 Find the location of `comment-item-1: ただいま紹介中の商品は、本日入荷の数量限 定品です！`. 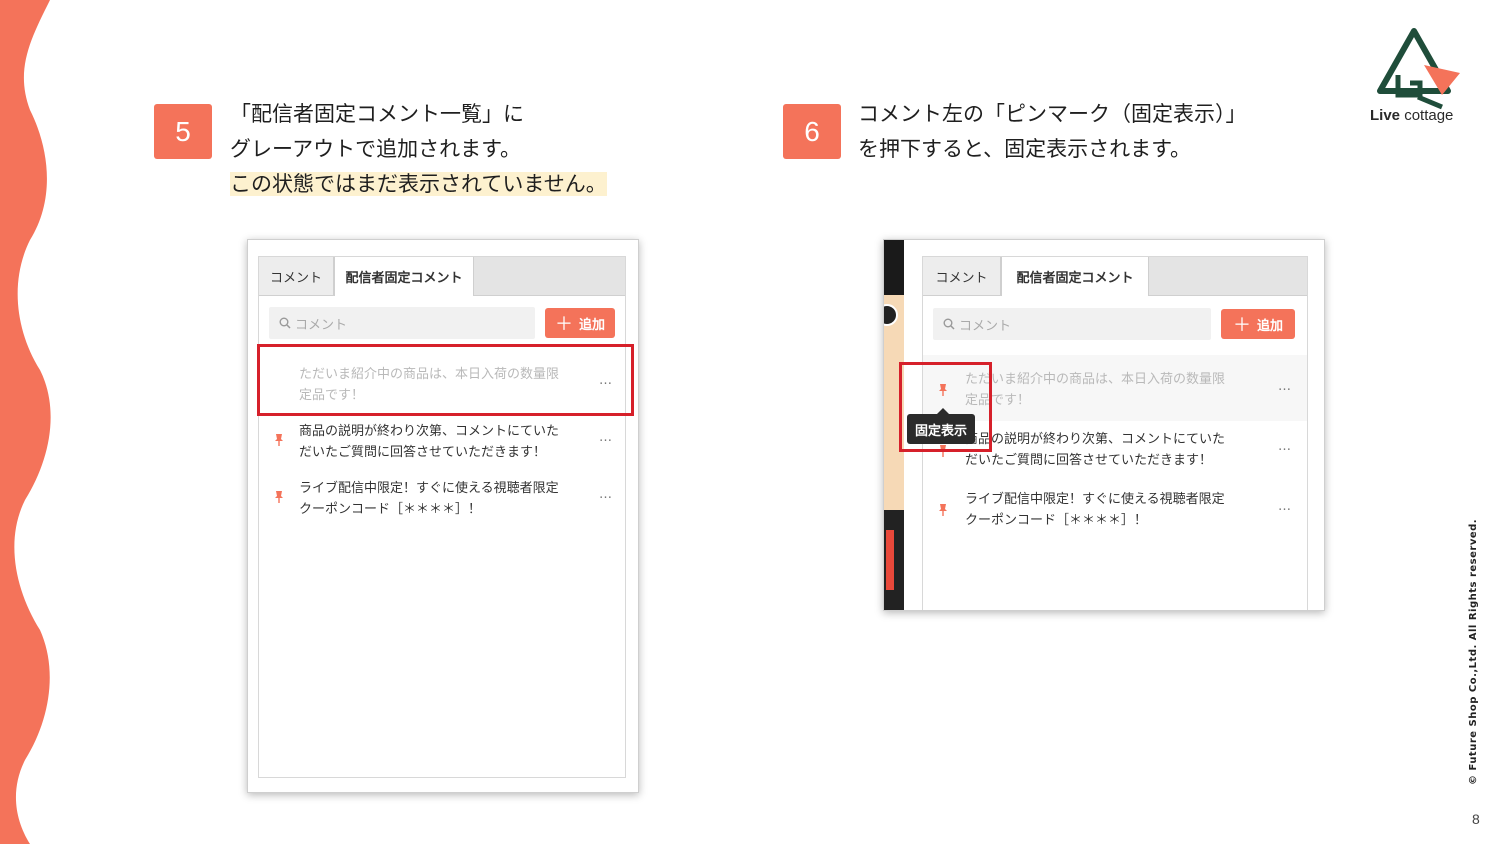

comment-item-1: ただいま紹介中の商品は、本日入荷の数量限 定品です！ is located at coordinates (1095, 390).